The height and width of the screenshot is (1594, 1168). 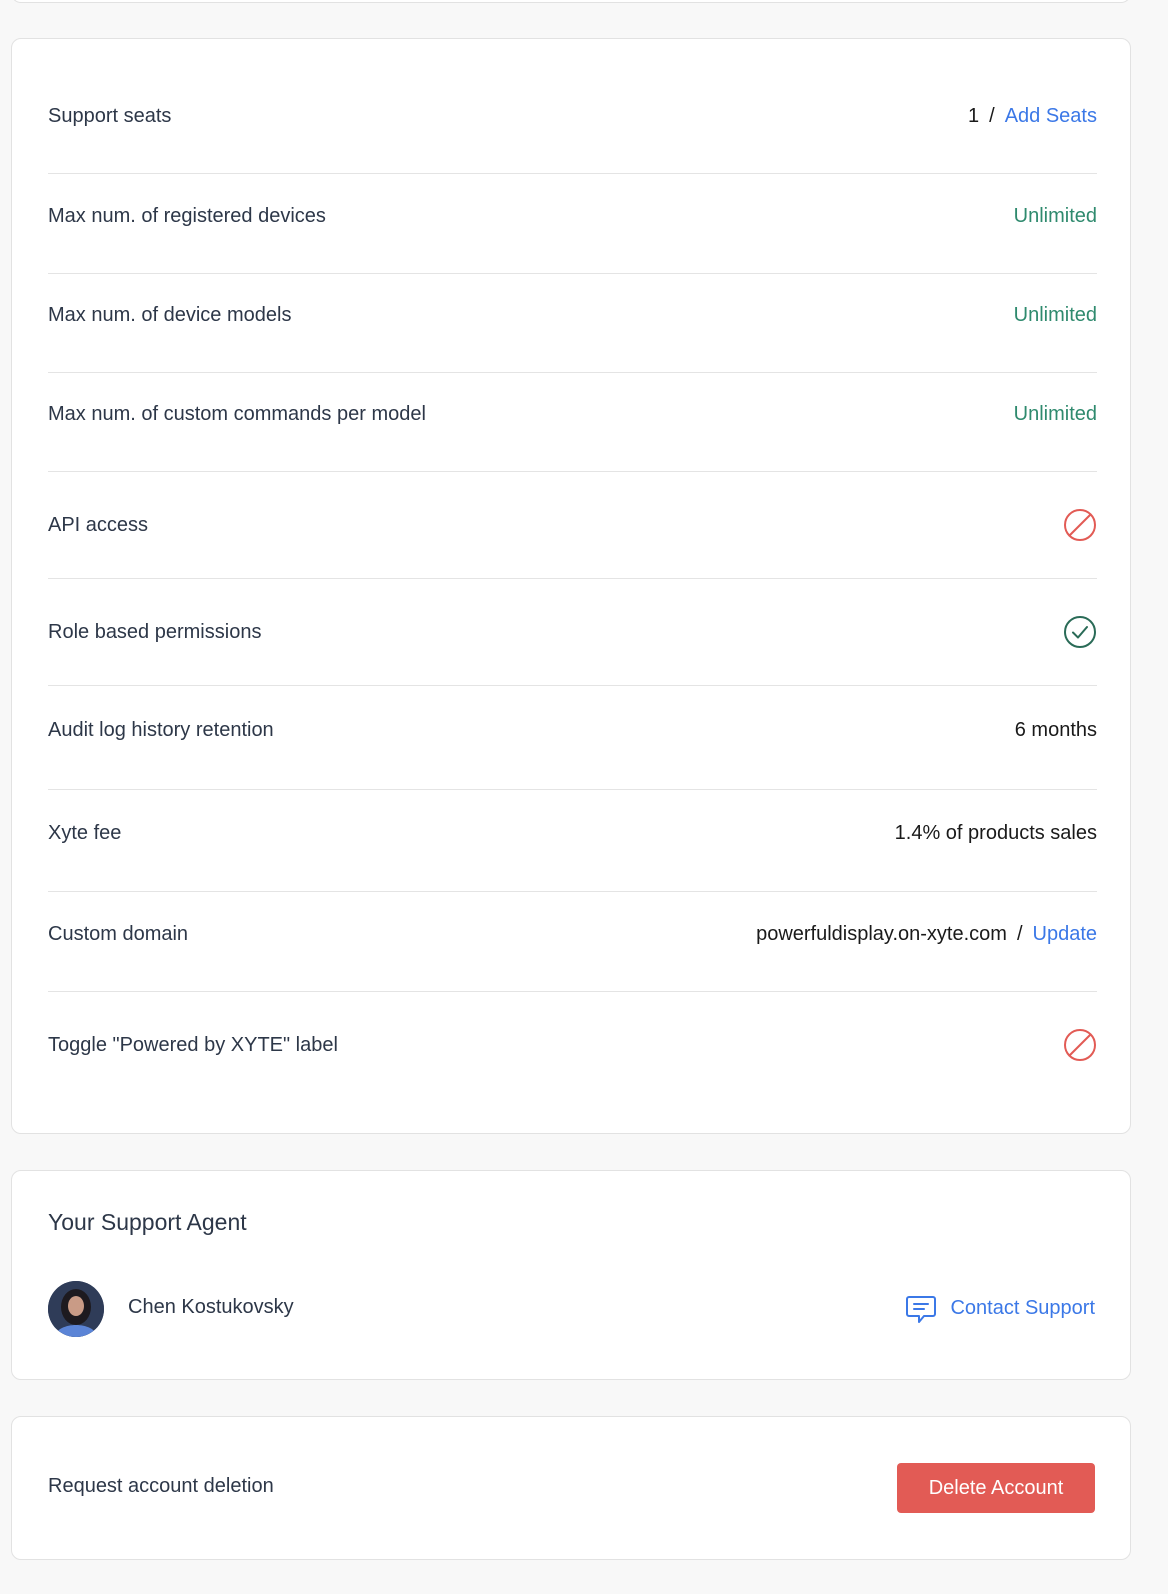 What do you see at coordinates (571, 1) in the screenshot?
I see `previous-card` at bounding box center [571, 1].